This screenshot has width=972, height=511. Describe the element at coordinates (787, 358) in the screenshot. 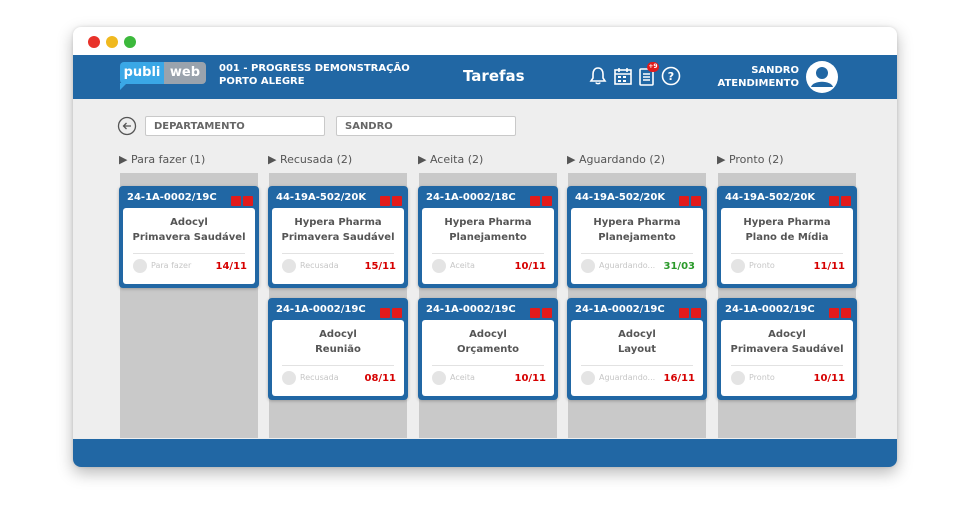

I see `card-body: Adocyl Primavera Saudável Pronto 10/11` at that location.